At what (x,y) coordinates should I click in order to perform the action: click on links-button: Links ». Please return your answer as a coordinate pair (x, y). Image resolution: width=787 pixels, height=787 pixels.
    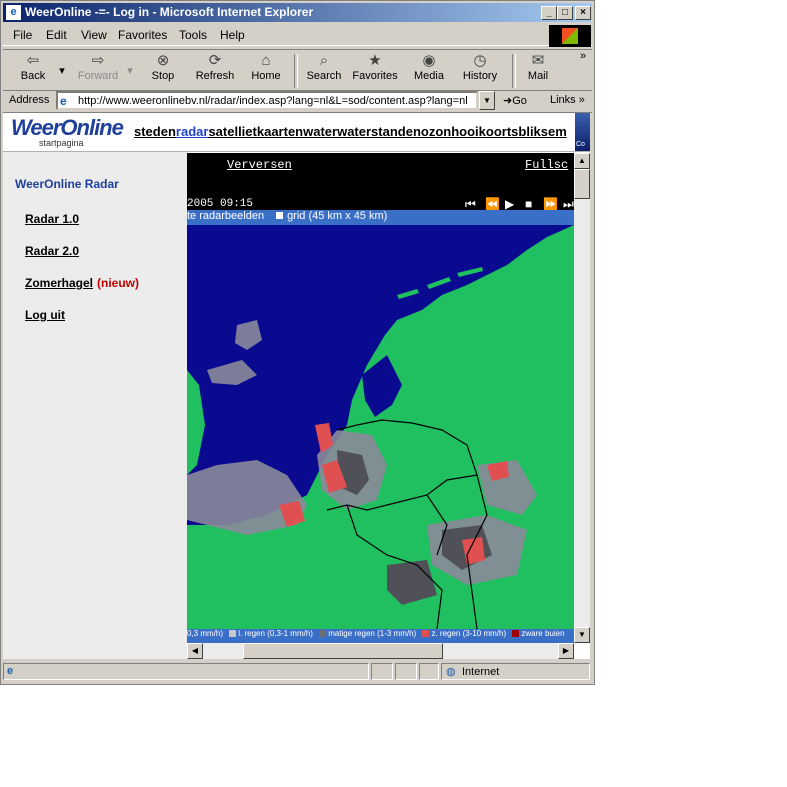
    Looking at the image, I should click on (567, 100).